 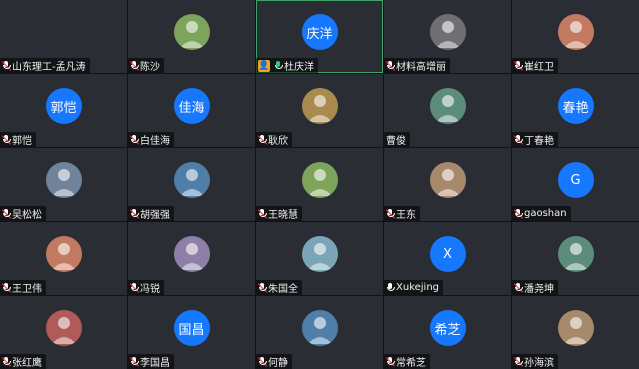 I want to click on participant-tile: 王卫伟, so click(x=63, y=258).